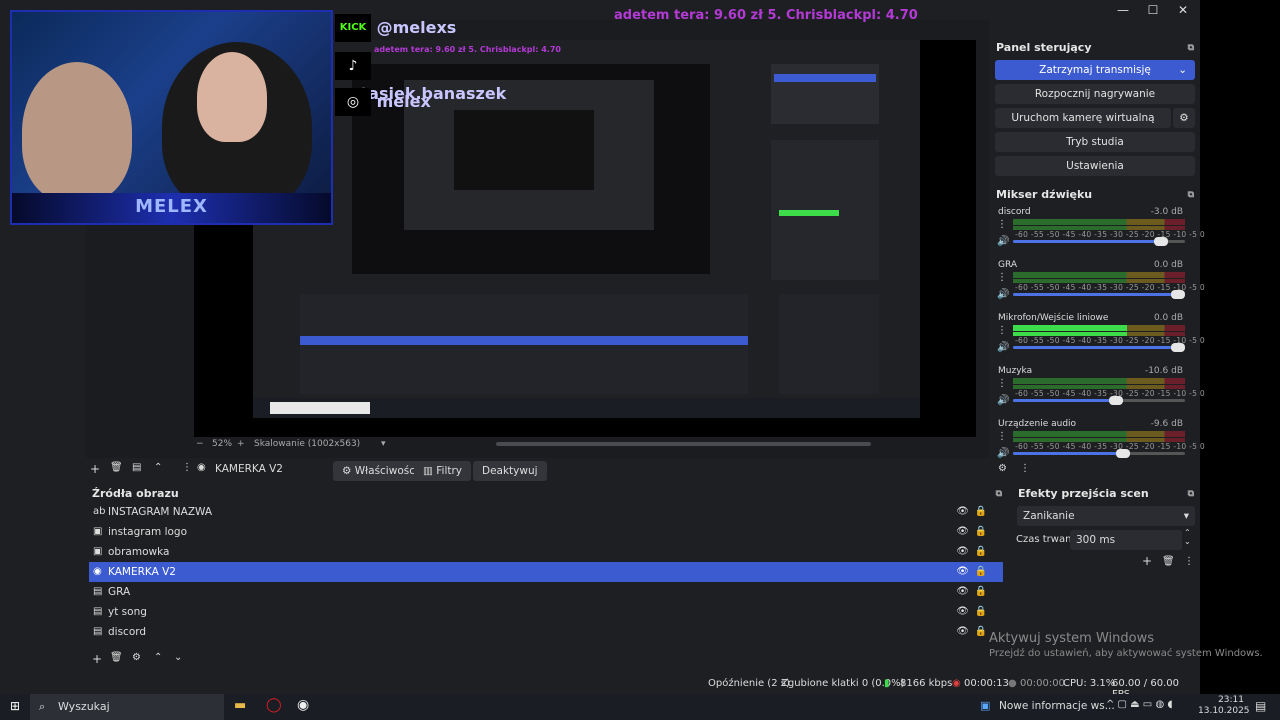 This screenshot has height=720, width=1280. I want to click on tray-icons: ^ ▢ ⏏ ▭ ◍ ◖, so click(1139, 704).